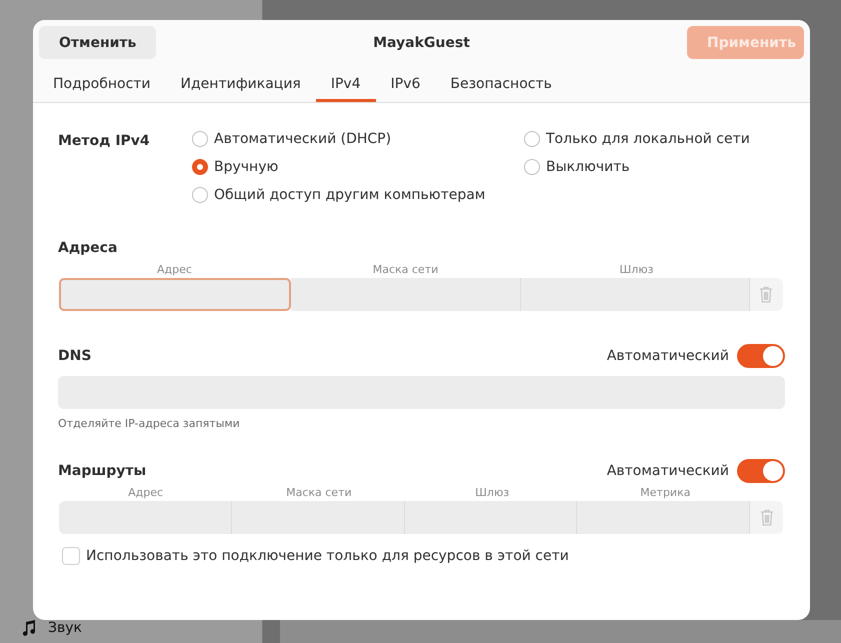 This screenshot has width=841, height=643. What do you see at coordinates (29, 628) in the screenshot?
I see `music-note-icon` at bounding box center [29, 628].